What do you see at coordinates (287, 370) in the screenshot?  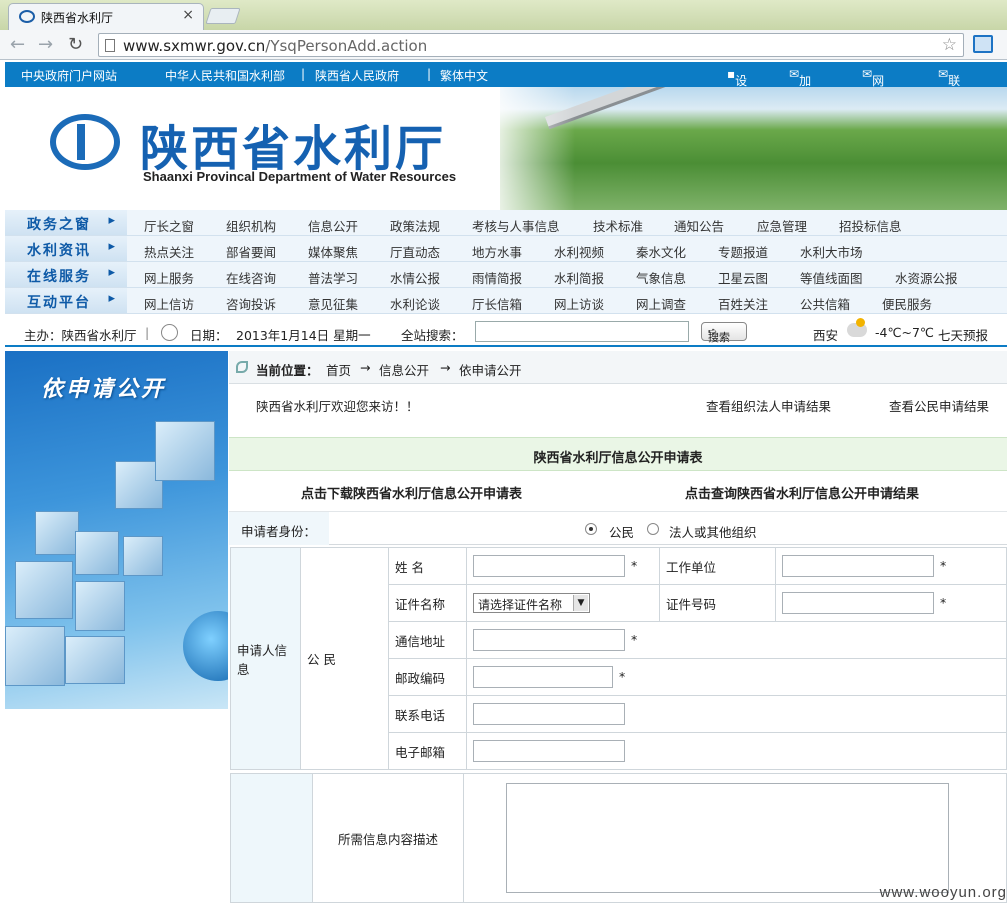 I see `breadcrumb-label: 当前位置：` at bounding box center [287, 370].